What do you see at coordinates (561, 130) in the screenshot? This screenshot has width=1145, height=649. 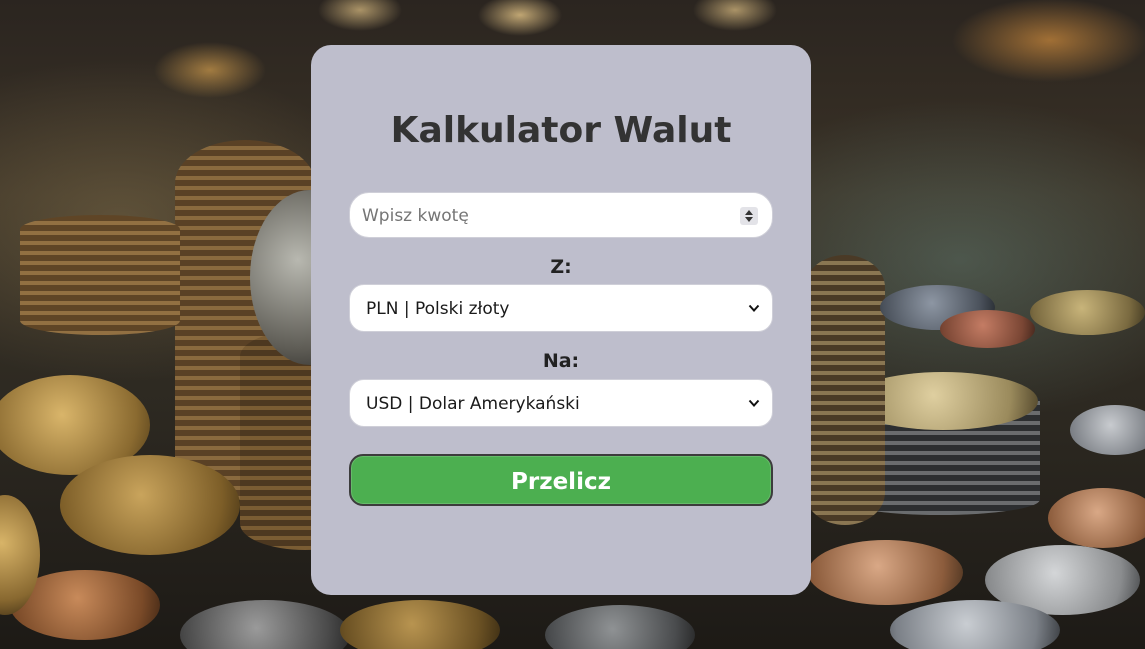 I see `page-title: Kalkulator Walut` at bounding box center [561, 130].